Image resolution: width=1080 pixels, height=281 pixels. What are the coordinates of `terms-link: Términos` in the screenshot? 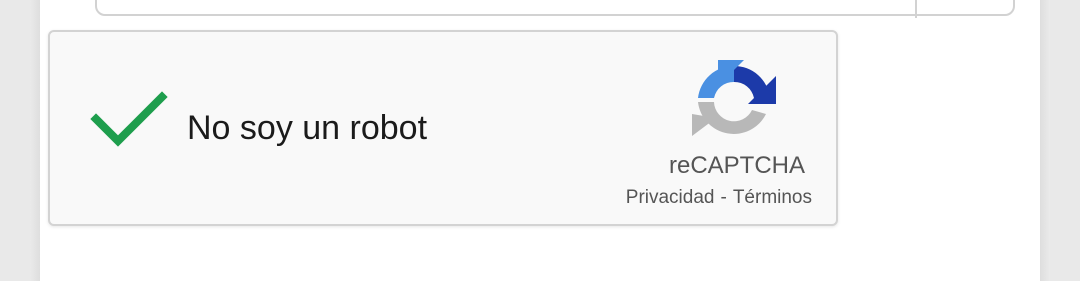 It's located at (772, 197).